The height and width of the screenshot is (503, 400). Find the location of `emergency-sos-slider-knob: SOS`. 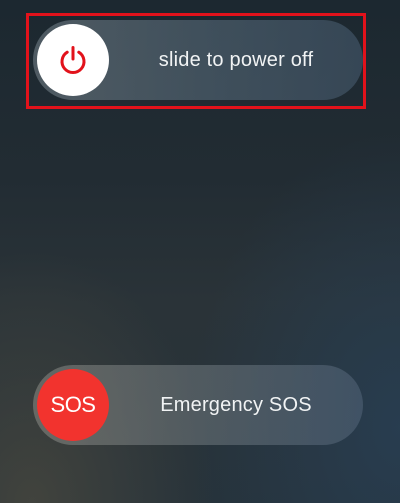

emergency-sos-slider-knob: SOS is located at coordinates (73, 405).